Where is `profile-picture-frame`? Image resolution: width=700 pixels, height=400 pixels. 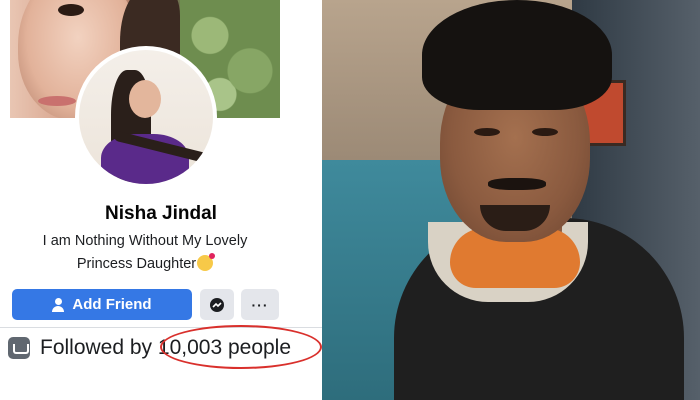
profile-picture-frame is located at coordinates (146, 117).